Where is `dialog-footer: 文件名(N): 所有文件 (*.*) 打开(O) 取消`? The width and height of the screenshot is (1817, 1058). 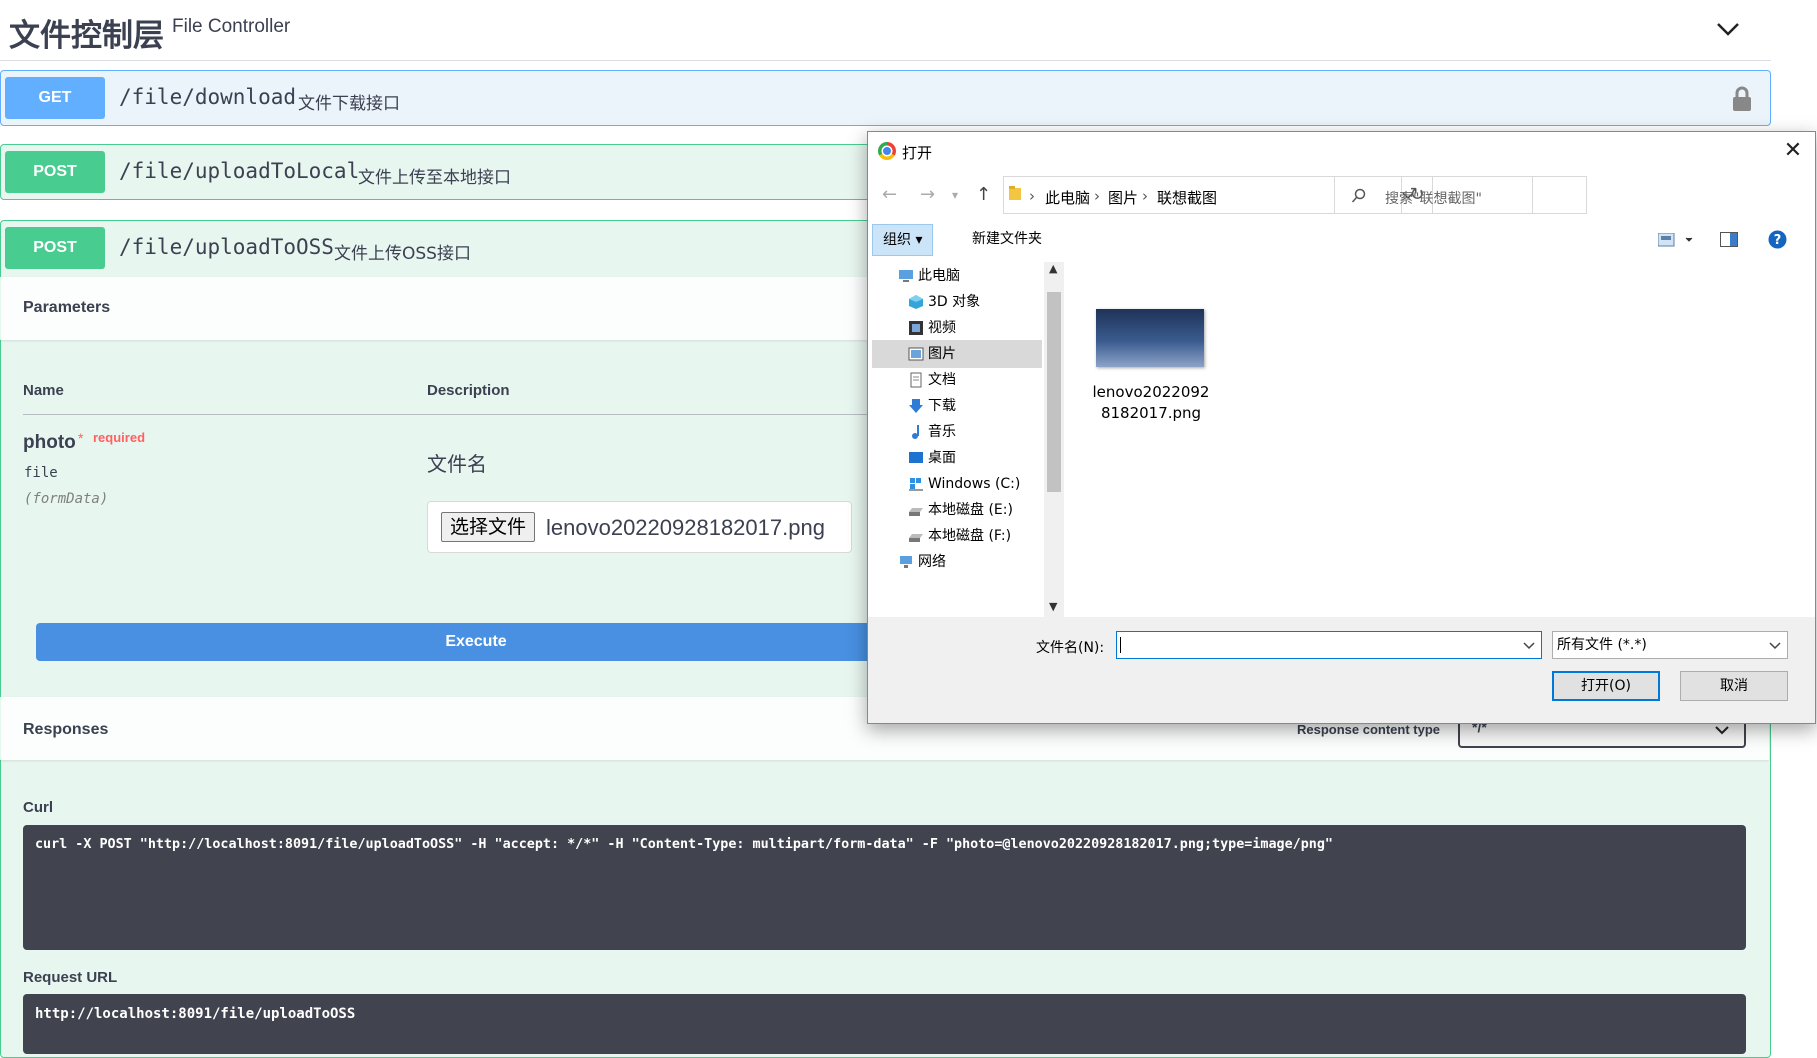 dialog-footer: 文件名(N): 所有文件 (*.*) 打开(O) 取消 is located at coordinates (1341, 670).